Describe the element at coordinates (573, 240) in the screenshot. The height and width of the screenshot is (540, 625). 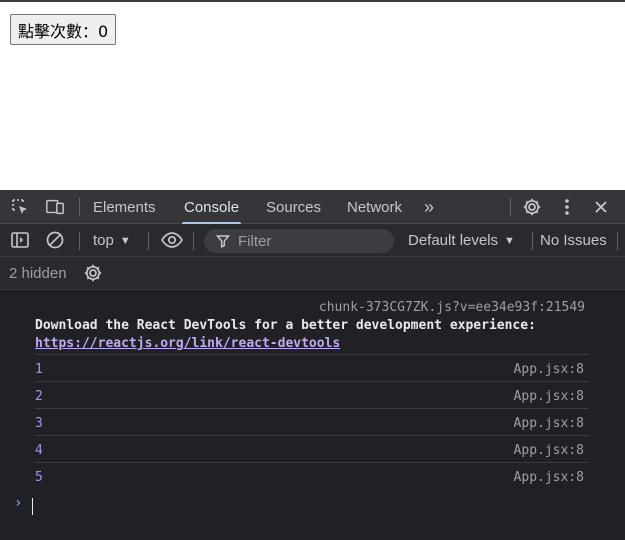
I see `issues-button: No Issues` at that location.